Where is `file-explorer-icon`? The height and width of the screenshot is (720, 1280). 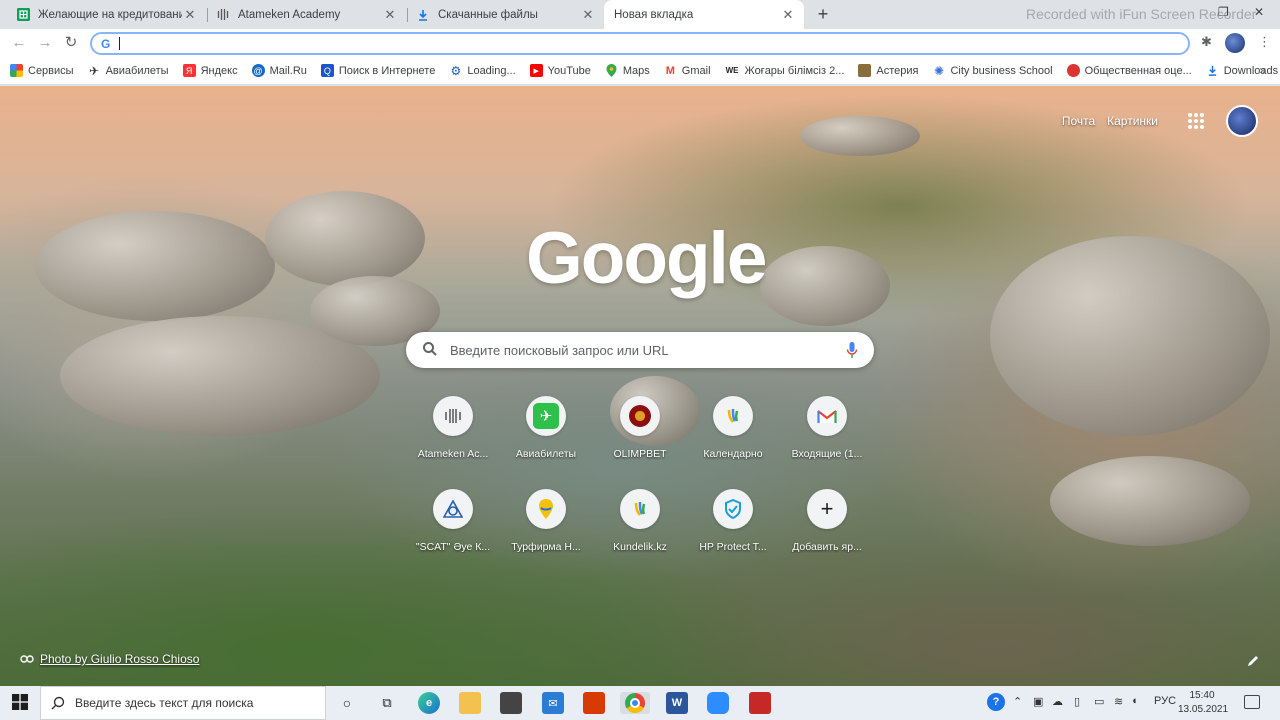
file-explorer-icon is located at coordinates (470, 703).